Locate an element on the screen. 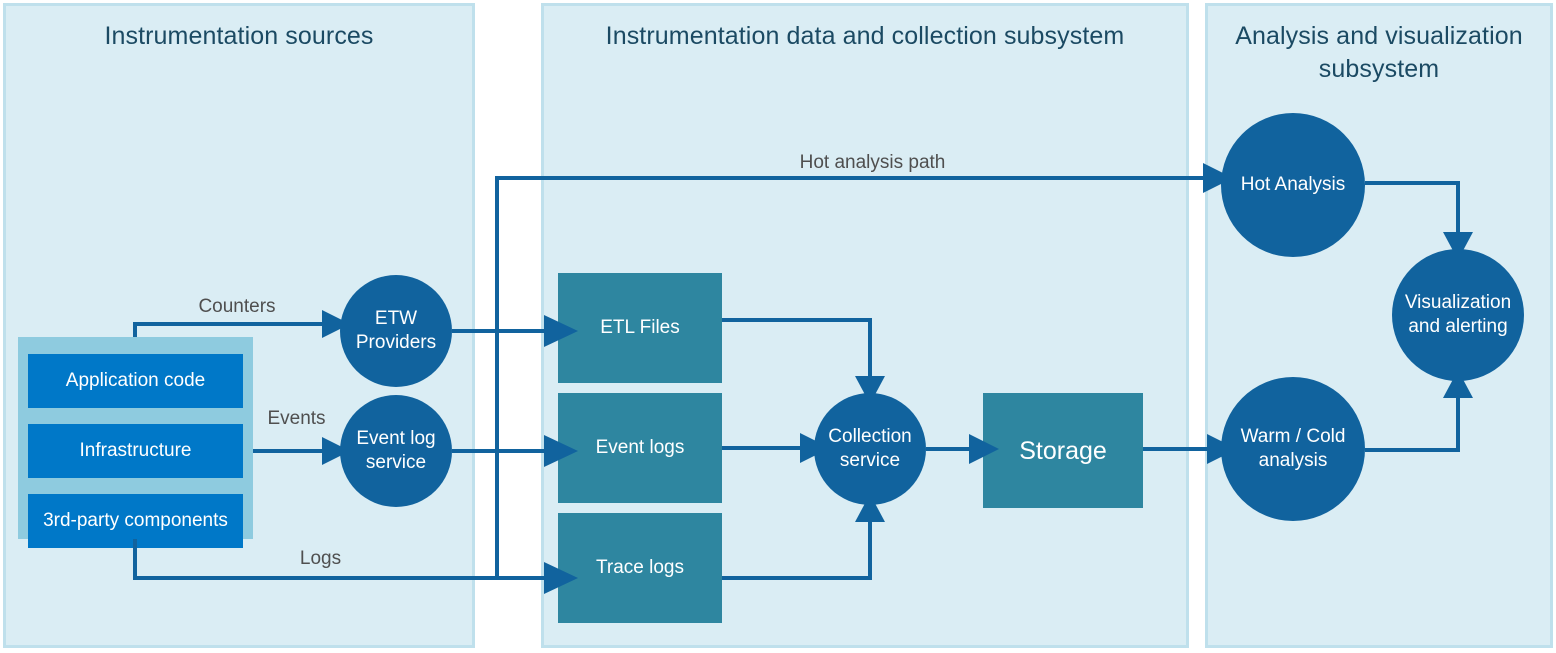  node-visualization-and-alerting: Visualization and alerting is located at coordinates (1458, 315).